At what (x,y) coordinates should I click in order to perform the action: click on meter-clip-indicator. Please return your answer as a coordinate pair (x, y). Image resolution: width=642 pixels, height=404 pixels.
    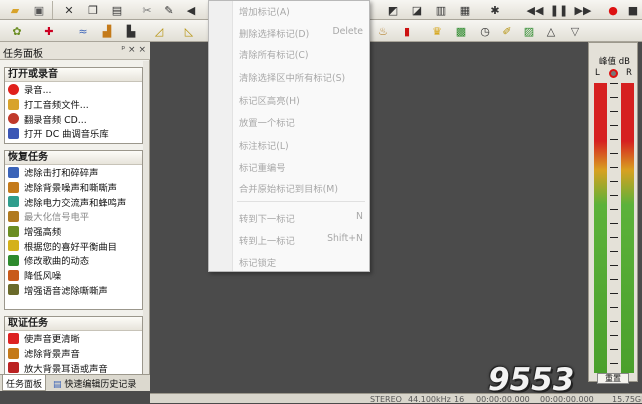
    Looking at the image, I should click on (613, 73).